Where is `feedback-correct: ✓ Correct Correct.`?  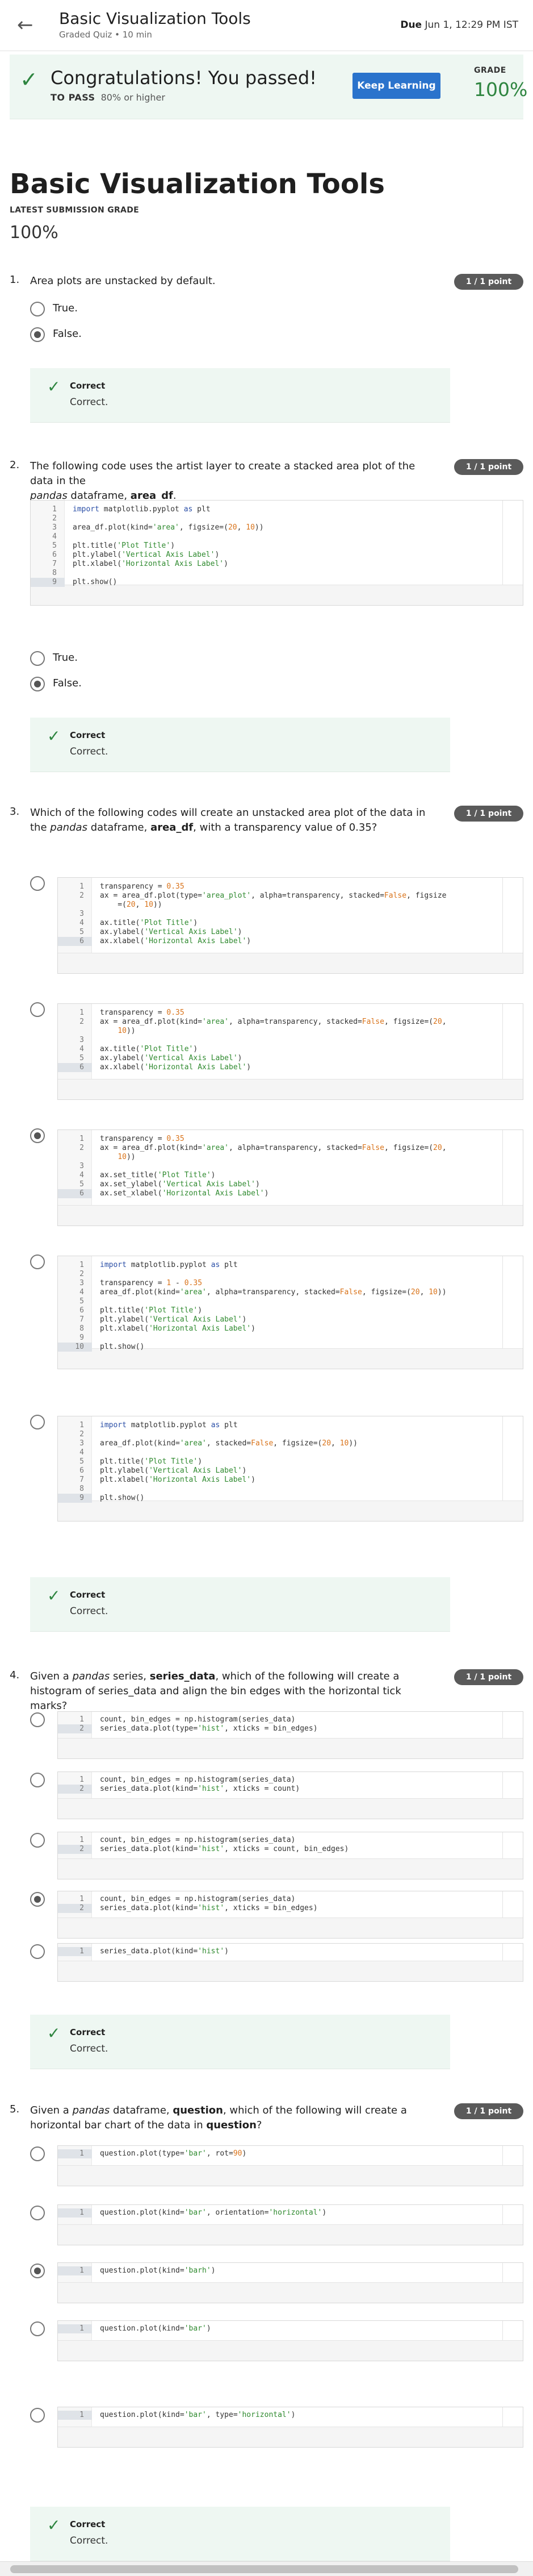
feedback-correct: ✓ Correct Correct. is located at coordinates (240, 396).